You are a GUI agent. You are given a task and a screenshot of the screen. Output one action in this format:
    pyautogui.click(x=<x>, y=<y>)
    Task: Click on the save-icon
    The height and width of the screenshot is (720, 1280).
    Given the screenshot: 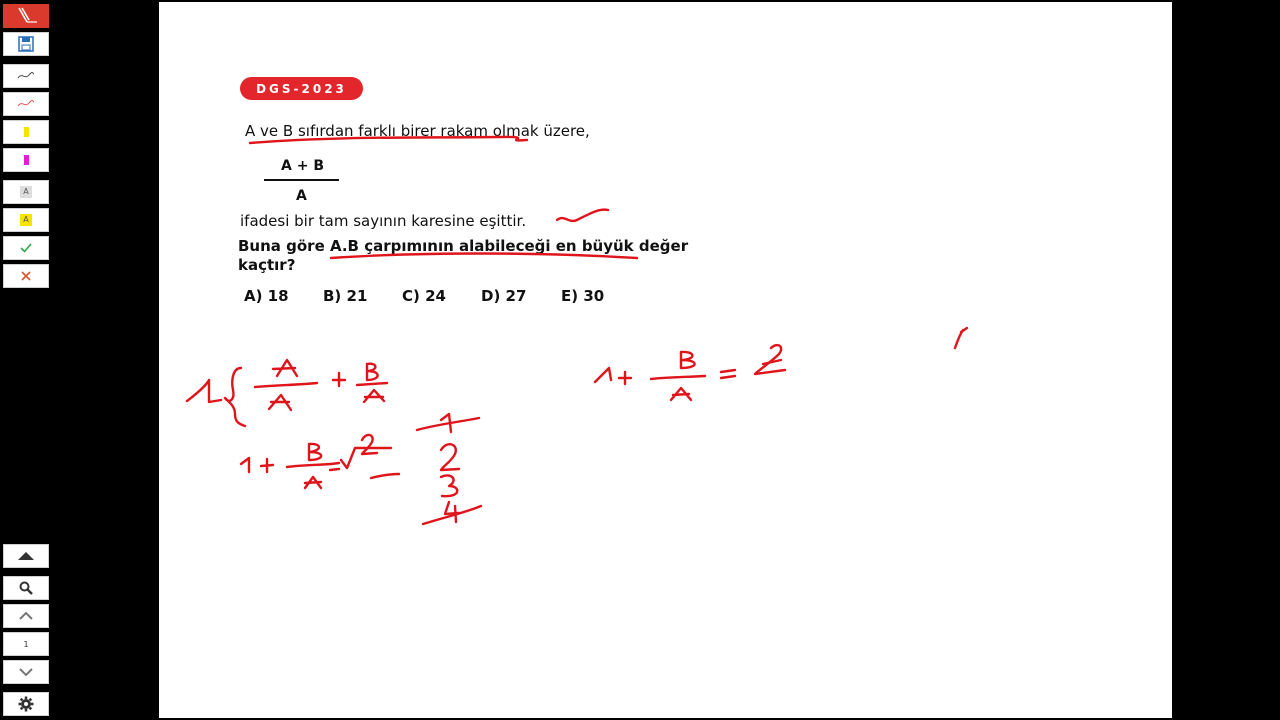 What is the action you would take?
    pyautogui.click(x=26, y=44)
    